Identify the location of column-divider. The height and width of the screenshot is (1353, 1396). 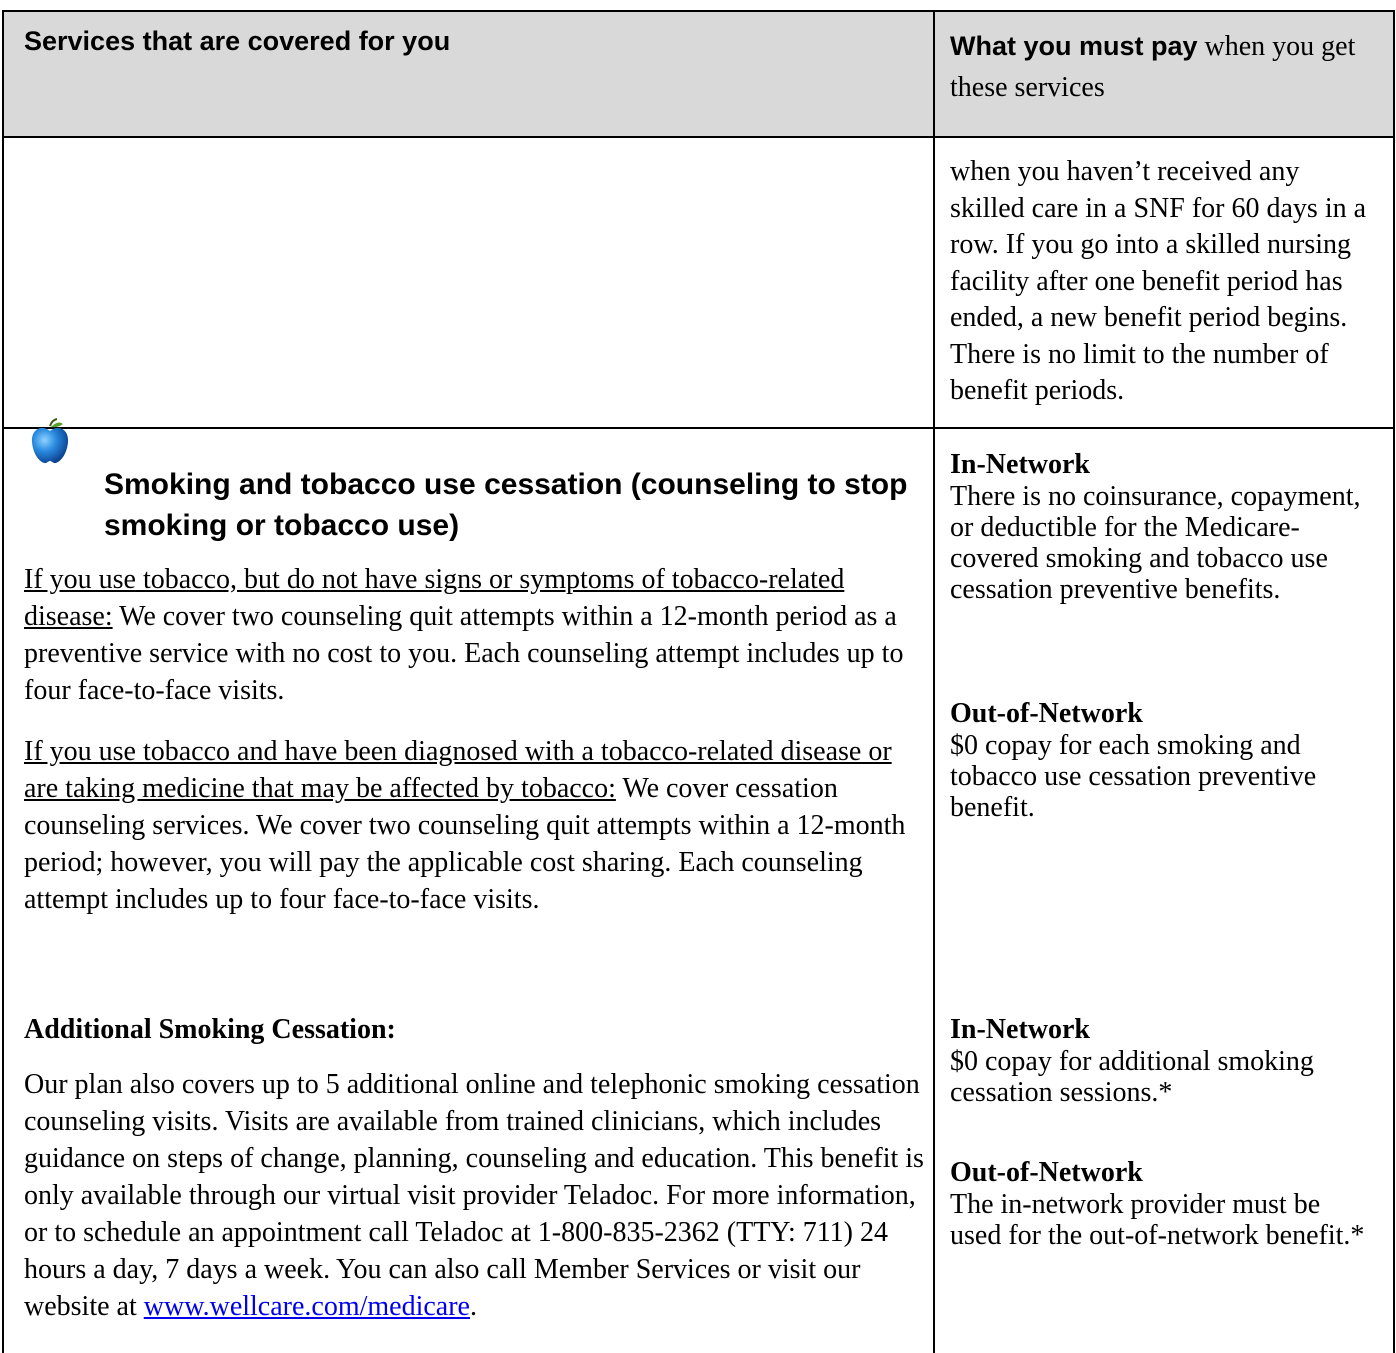
(934, 681).